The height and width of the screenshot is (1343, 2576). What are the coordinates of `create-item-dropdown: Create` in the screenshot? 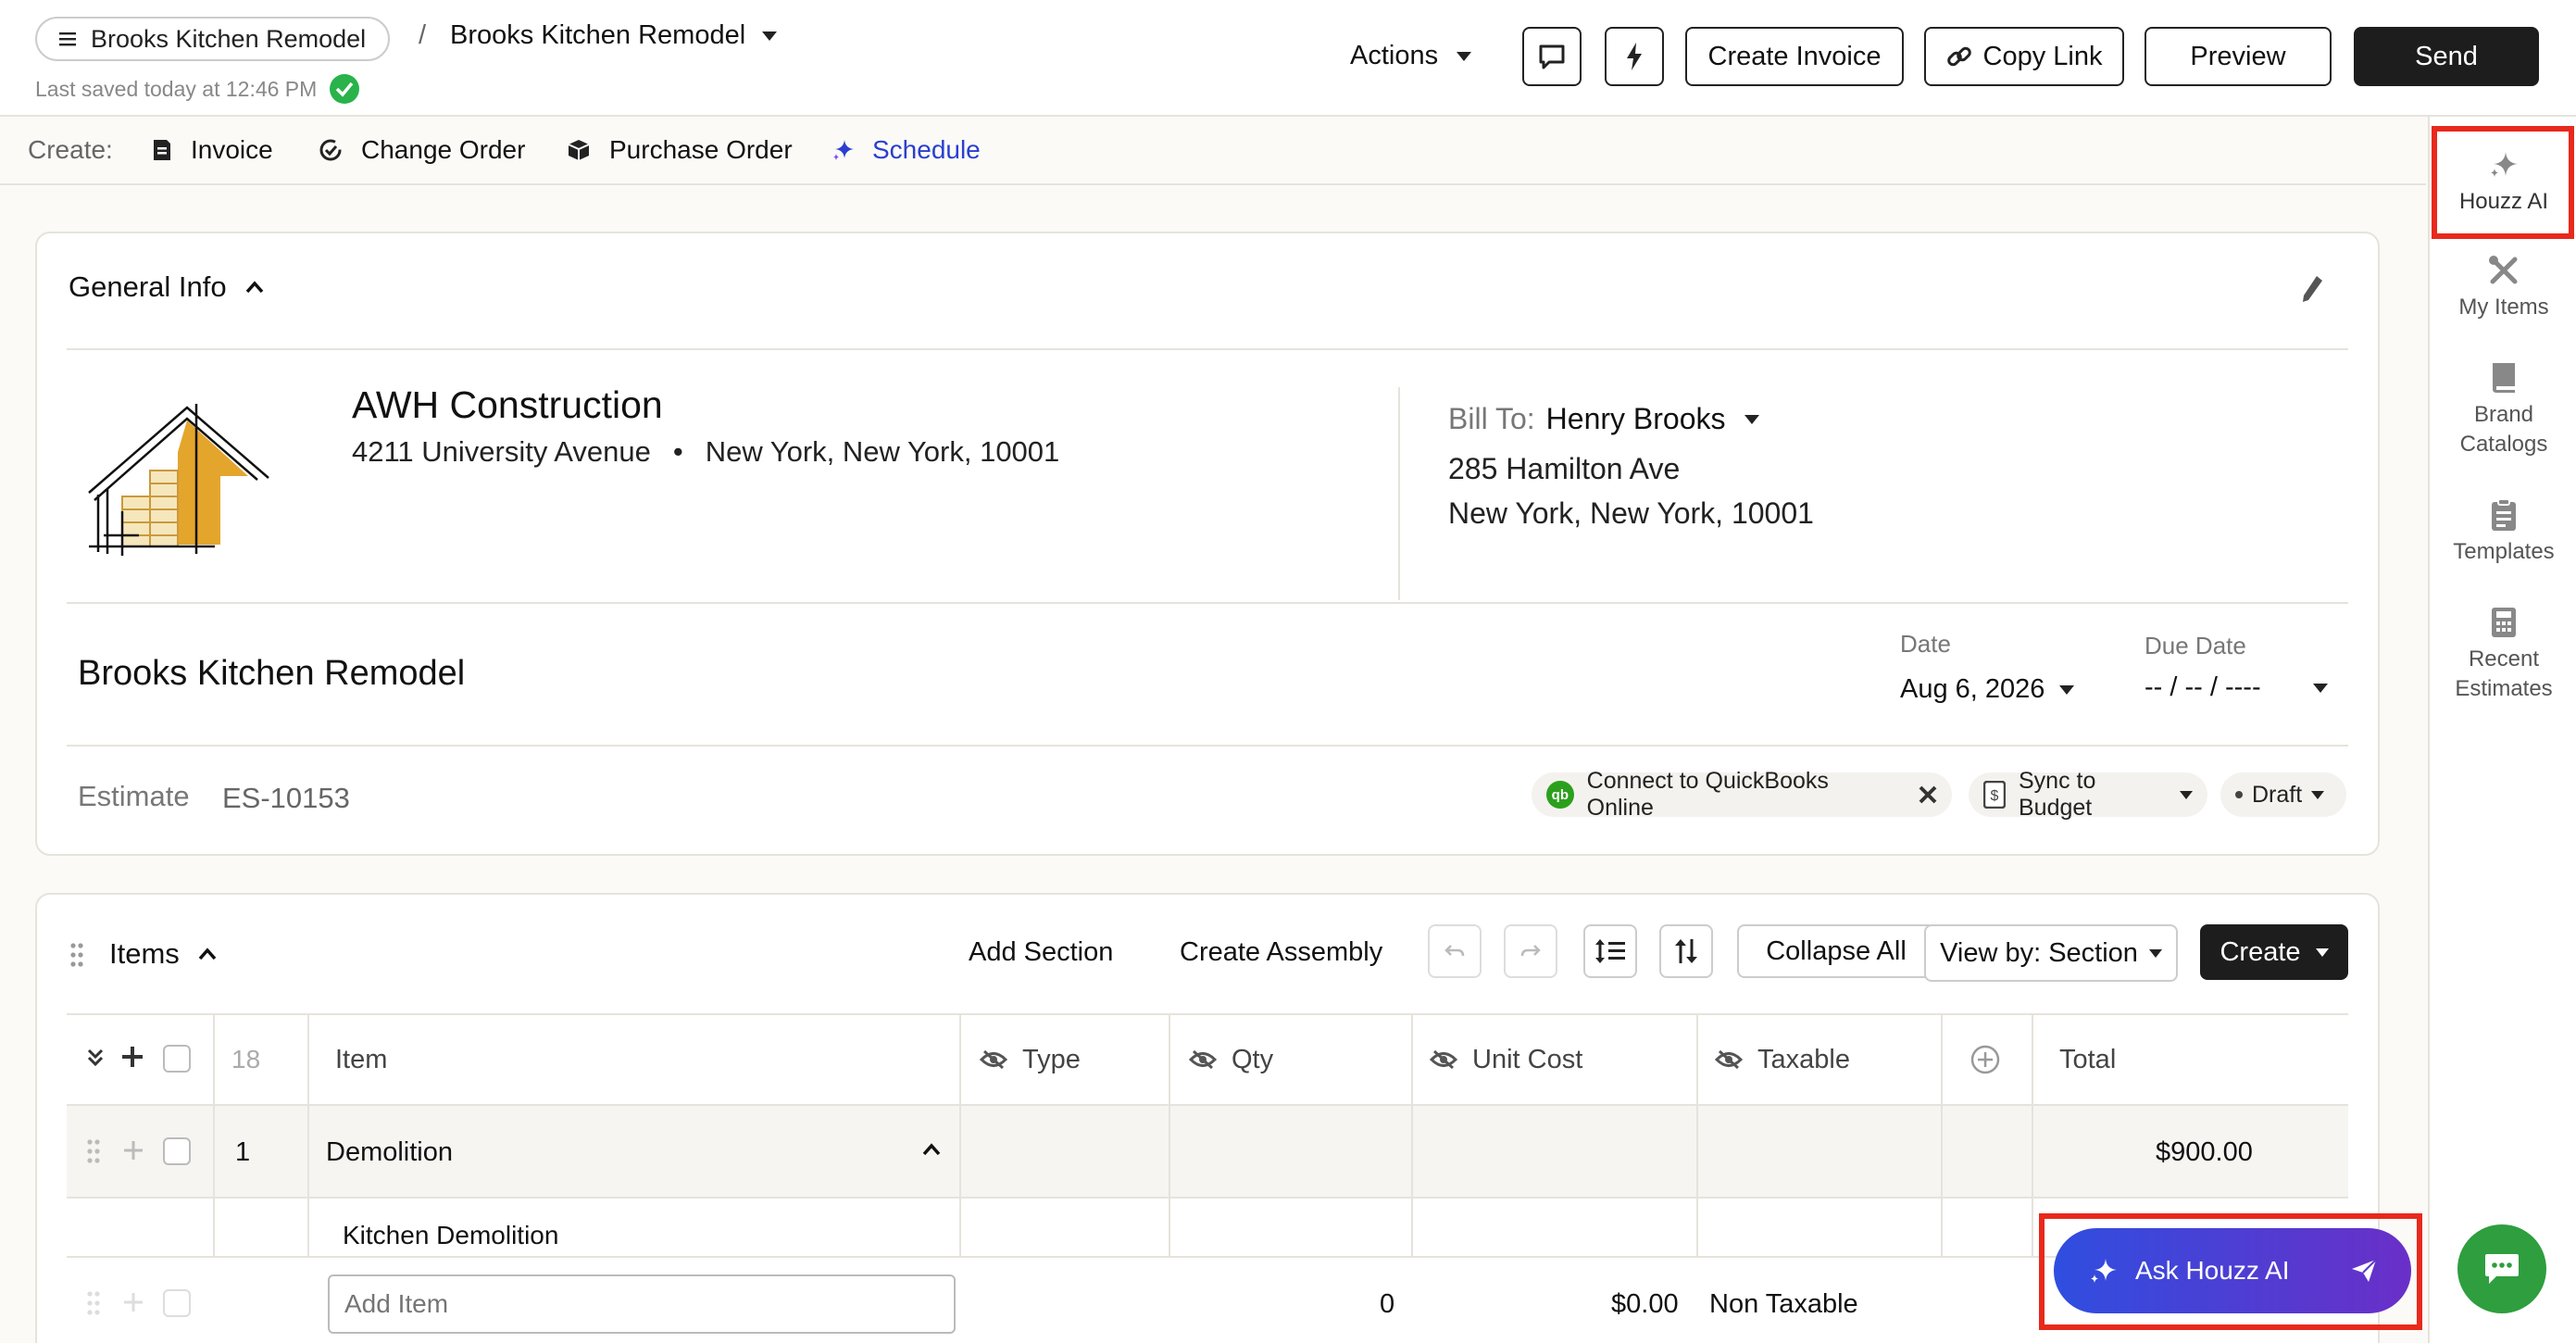 It's located at (2274, 952).